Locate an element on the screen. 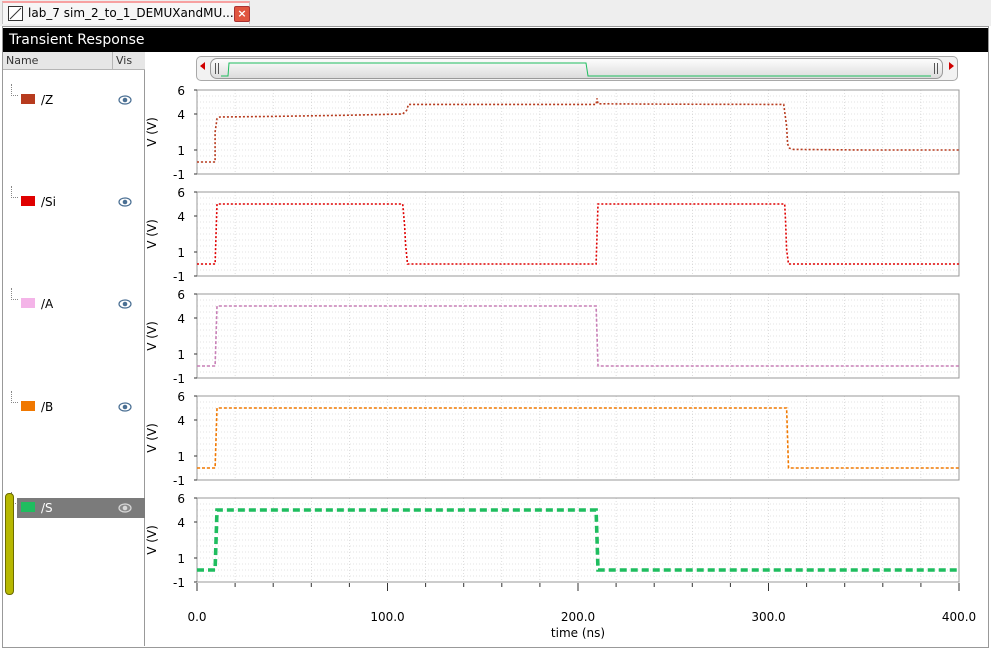 The image size is (991, 650). x-tick-label: 400.0 is located at coordinates (959, 617).